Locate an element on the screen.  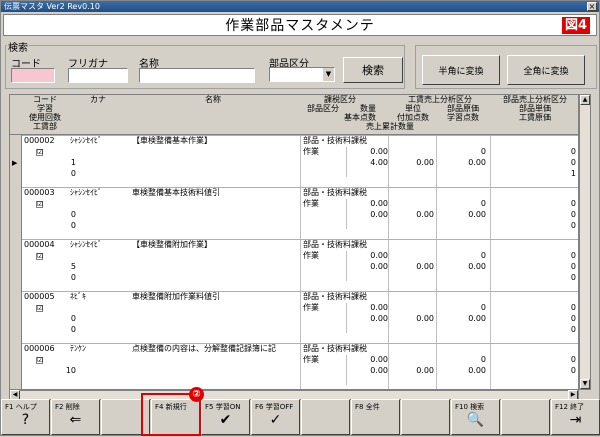
page-title: 作業部品マスタメンテ is located at coordinates (300, 26).